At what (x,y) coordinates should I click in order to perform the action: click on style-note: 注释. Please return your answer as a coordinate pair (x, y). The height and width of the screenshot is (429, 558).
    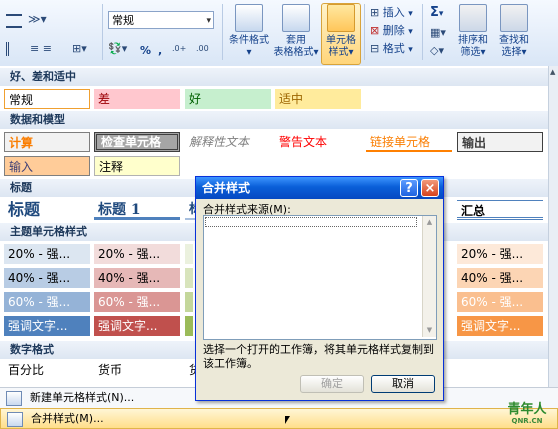
    Looking at the image, I should click on (137, 166).